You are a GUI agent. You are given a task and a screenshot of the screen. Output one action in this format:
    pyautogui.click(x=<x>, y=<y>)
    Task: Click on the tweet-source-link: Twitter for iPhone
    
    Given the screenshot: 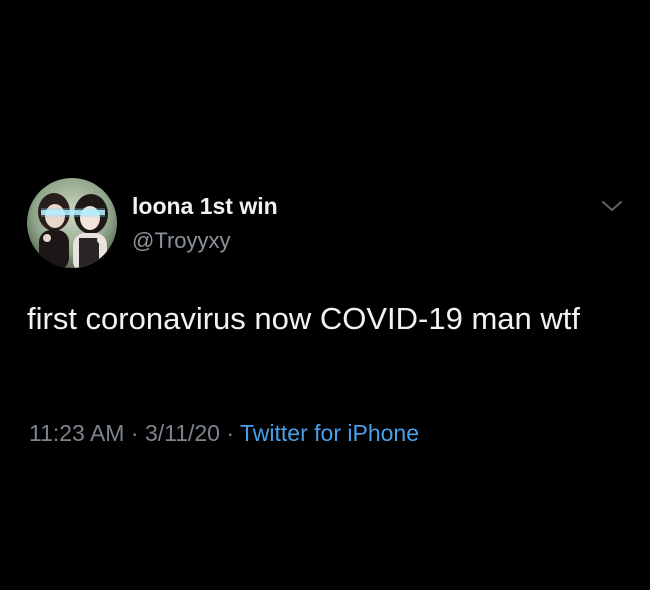 What is the action you would take?
    pyautogui.click(x=329, y=433)
    